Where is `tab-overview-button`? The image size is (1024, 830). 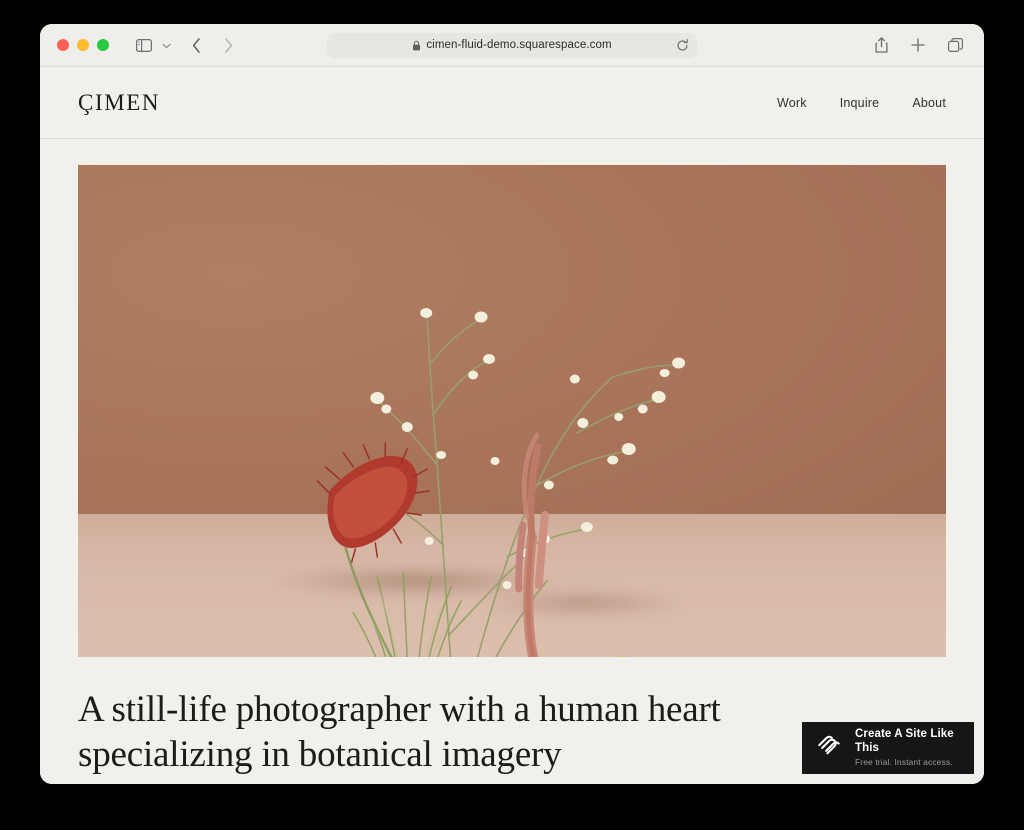
tab-overview-button is located at coordinates (955, 45).